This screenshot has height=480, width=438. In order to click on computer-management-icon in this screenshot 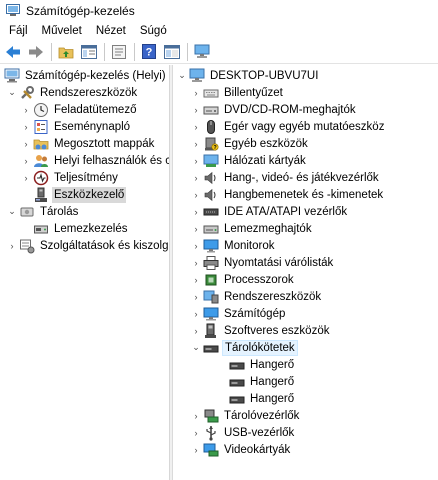, I will do `click(13, 10)`.